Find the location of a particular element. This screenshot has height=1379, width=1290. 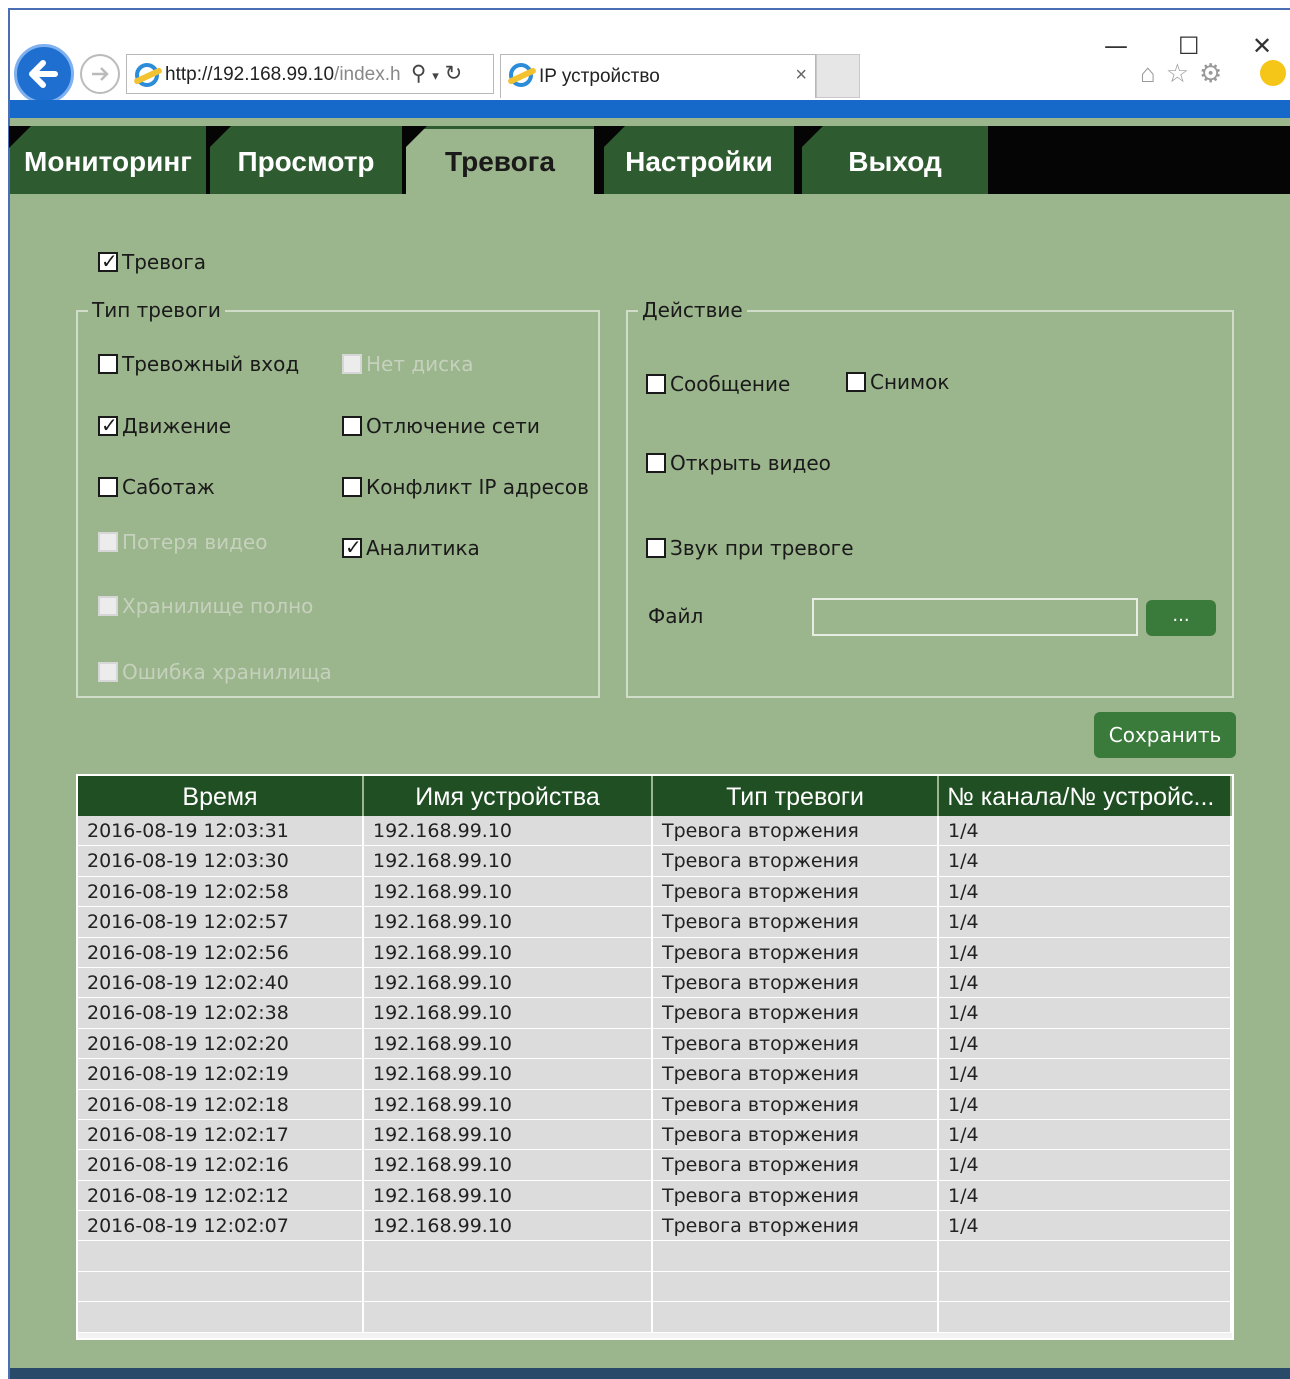

alarm-input-row: Тревожный вход is located at coordinates (198, 364).